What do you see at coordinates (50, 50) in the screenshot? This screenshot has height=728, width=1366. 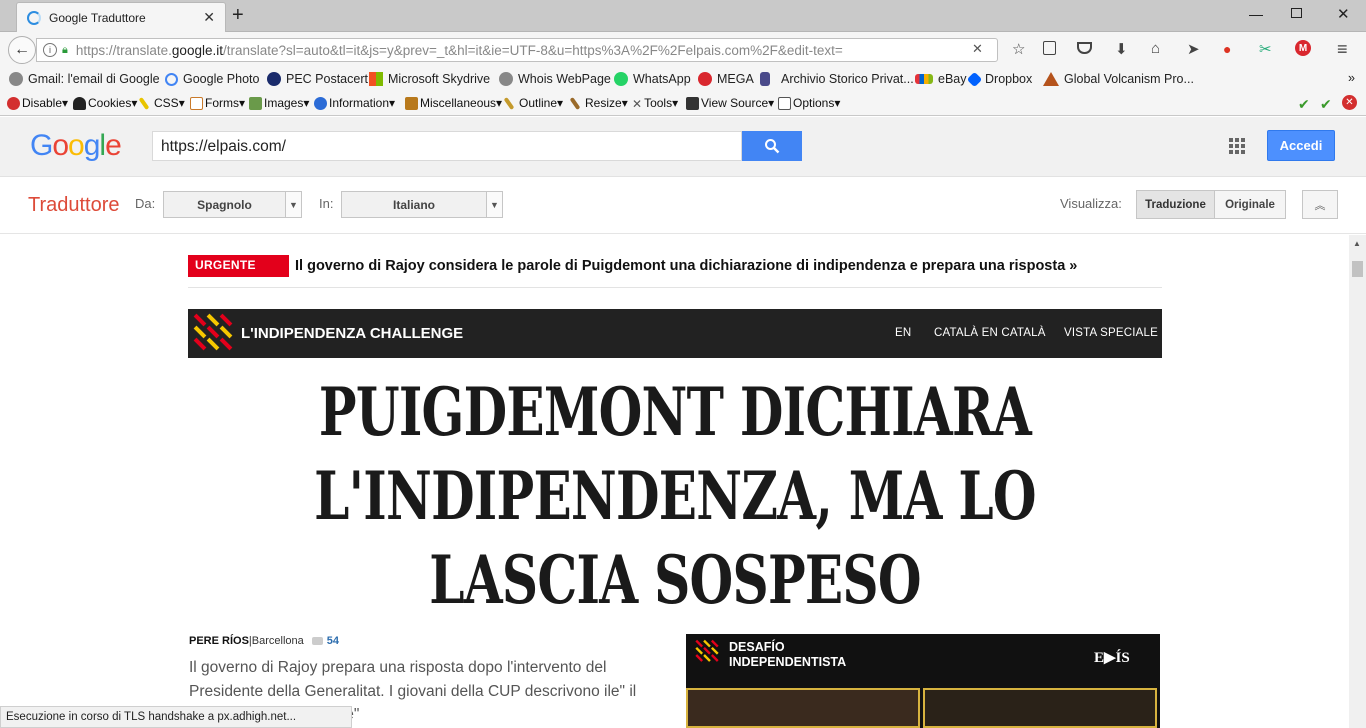 I see `info-icon: i` at bounding box center [50, 50].